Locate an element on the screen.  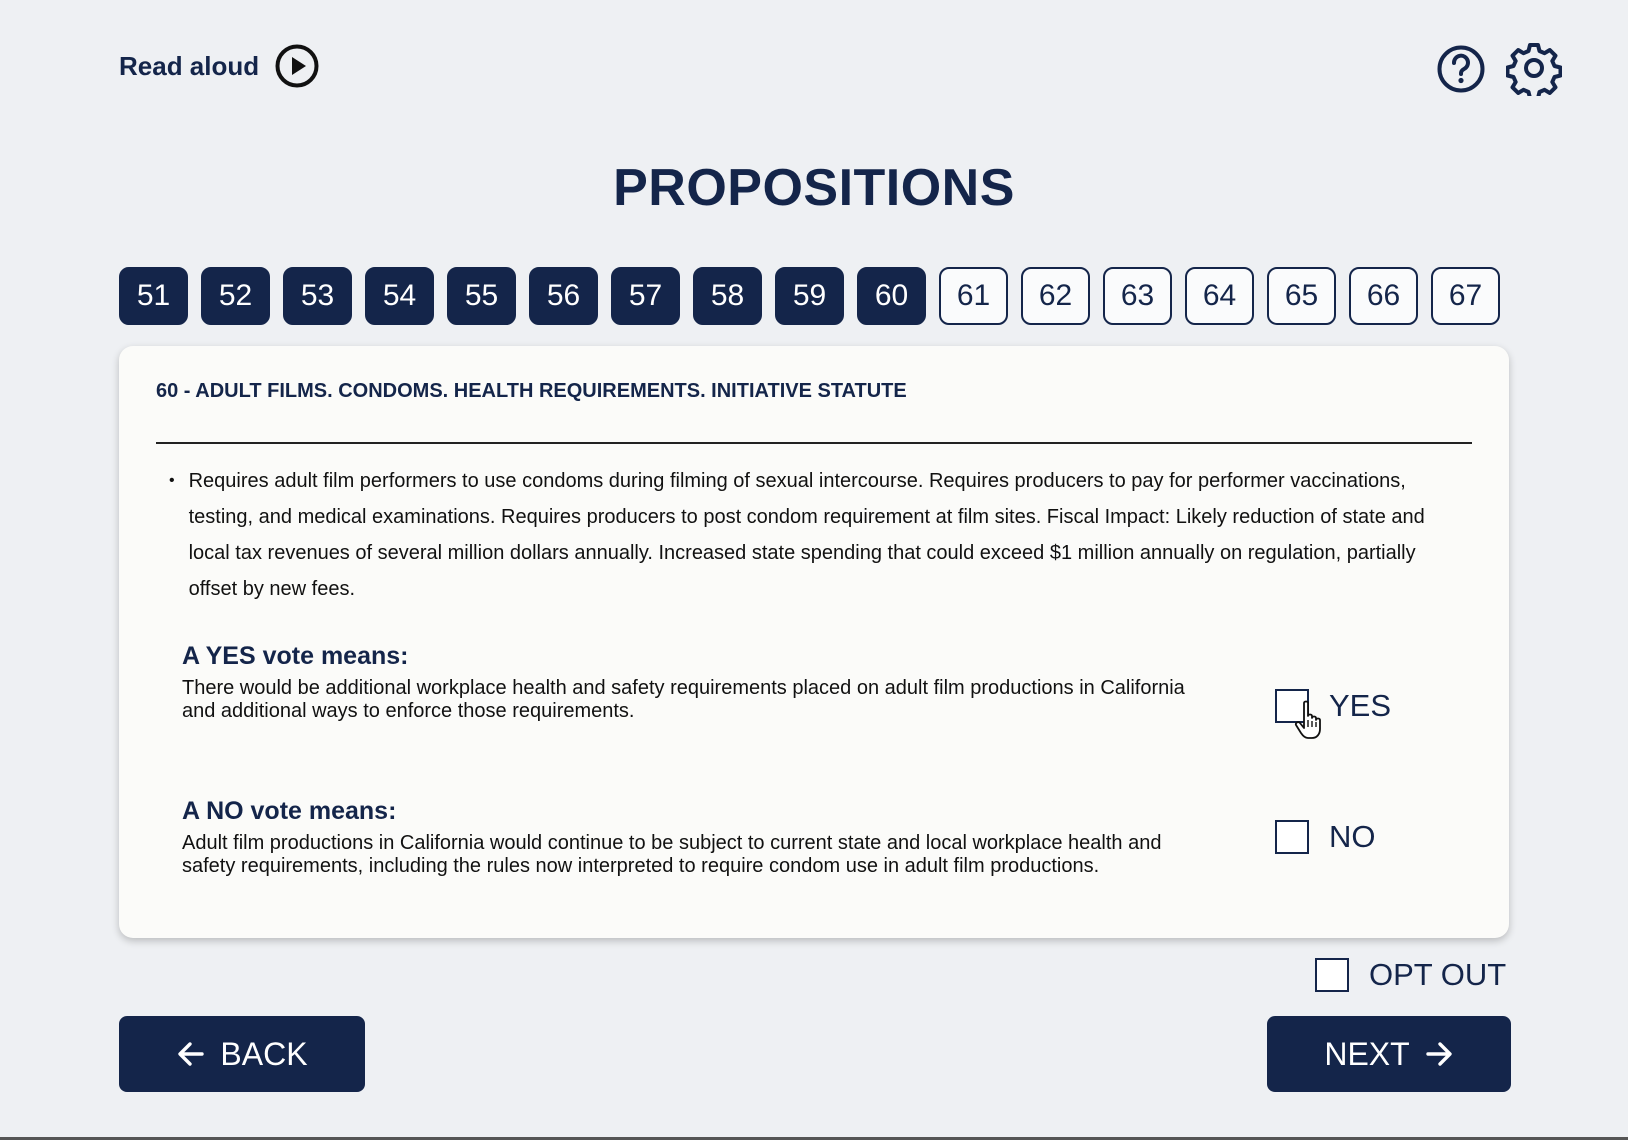
prop-tab-65: 65 is located at coordinates (1301, 296).